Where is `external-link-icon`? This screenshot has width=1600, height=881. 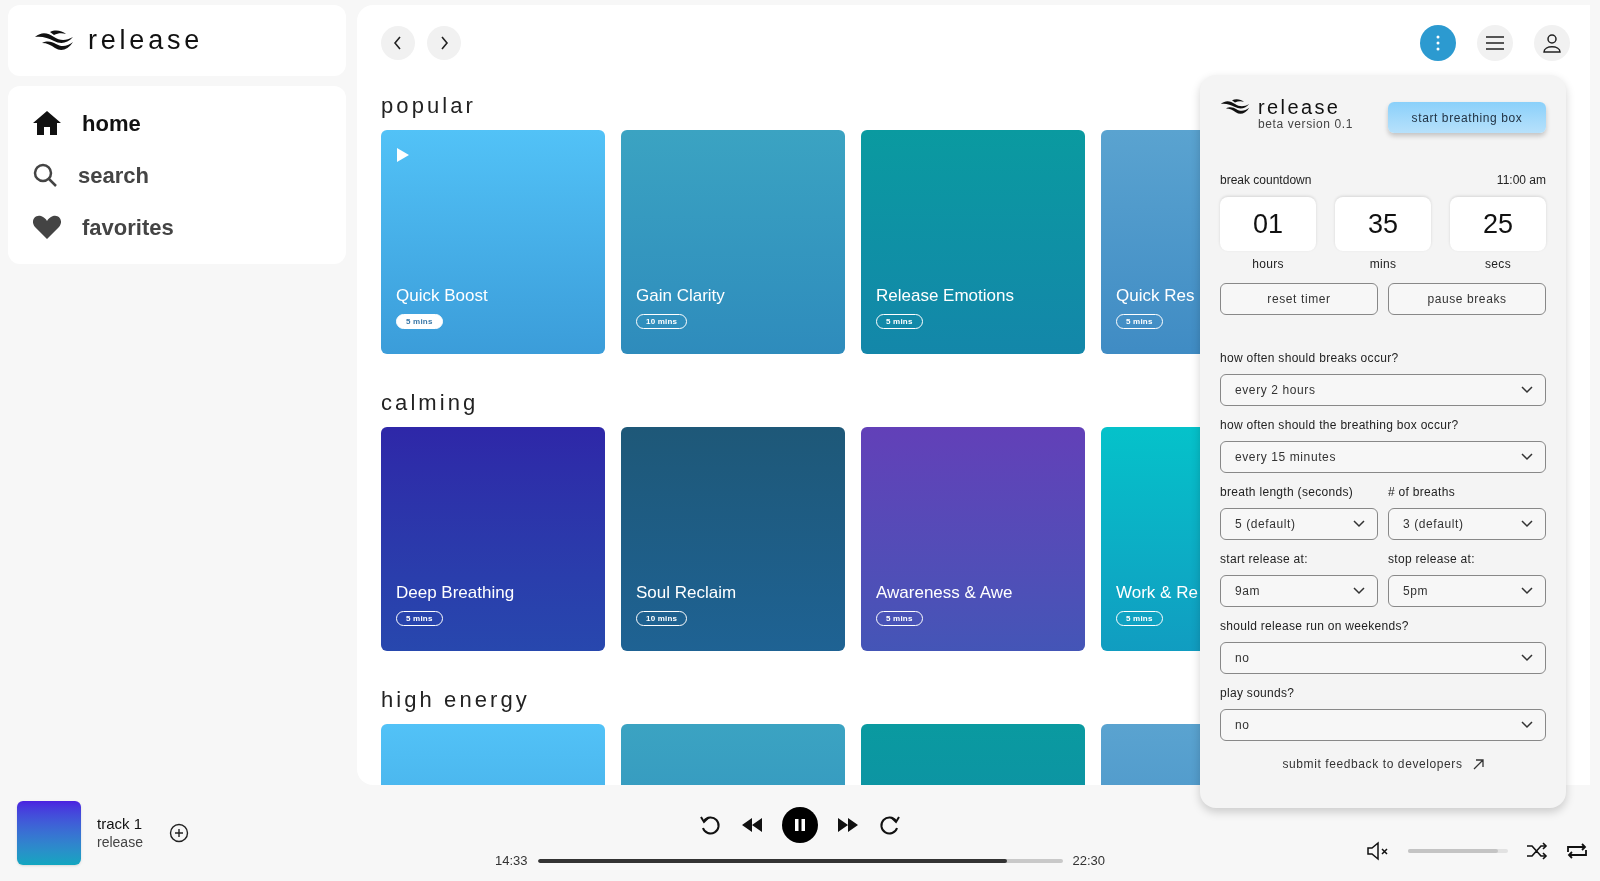
external-link-icon is located at coordinates (1478, 764).